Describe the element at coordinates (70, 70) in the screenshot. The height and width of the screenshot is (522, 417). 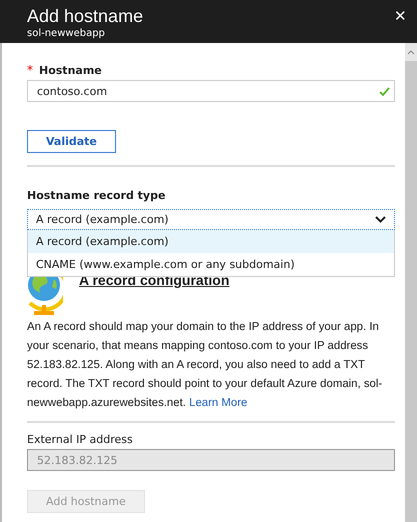
I see `field-label: Hostname` at that location.